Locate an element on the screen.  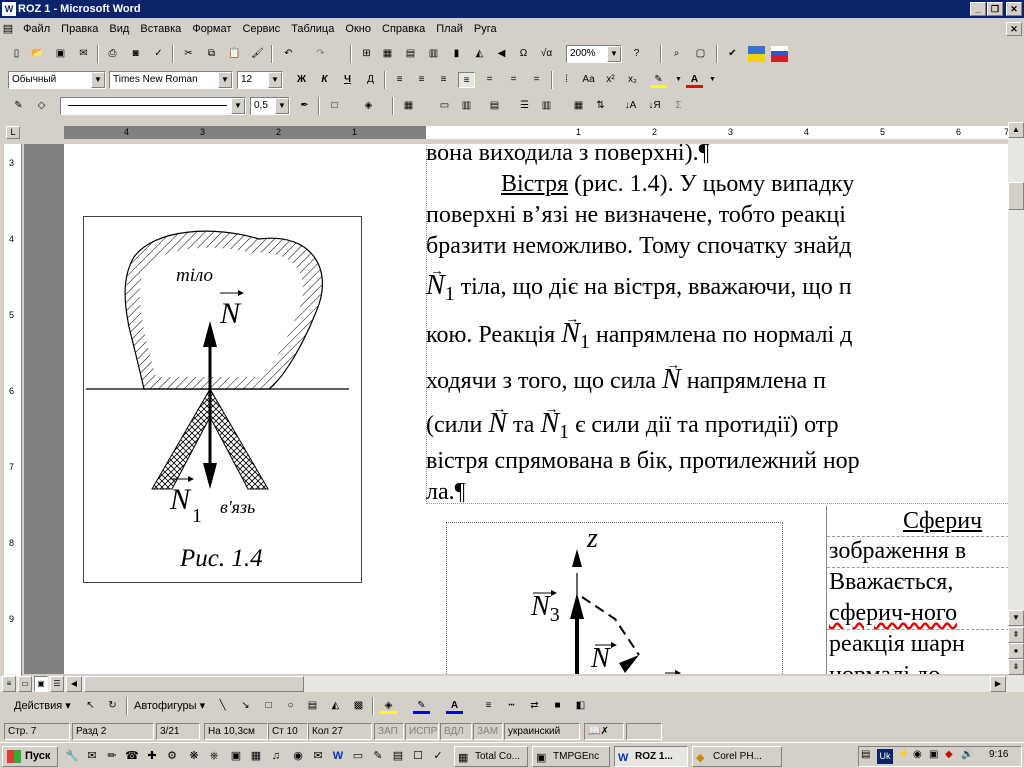
russia-flag-icon is located at coordinates (779, 54).